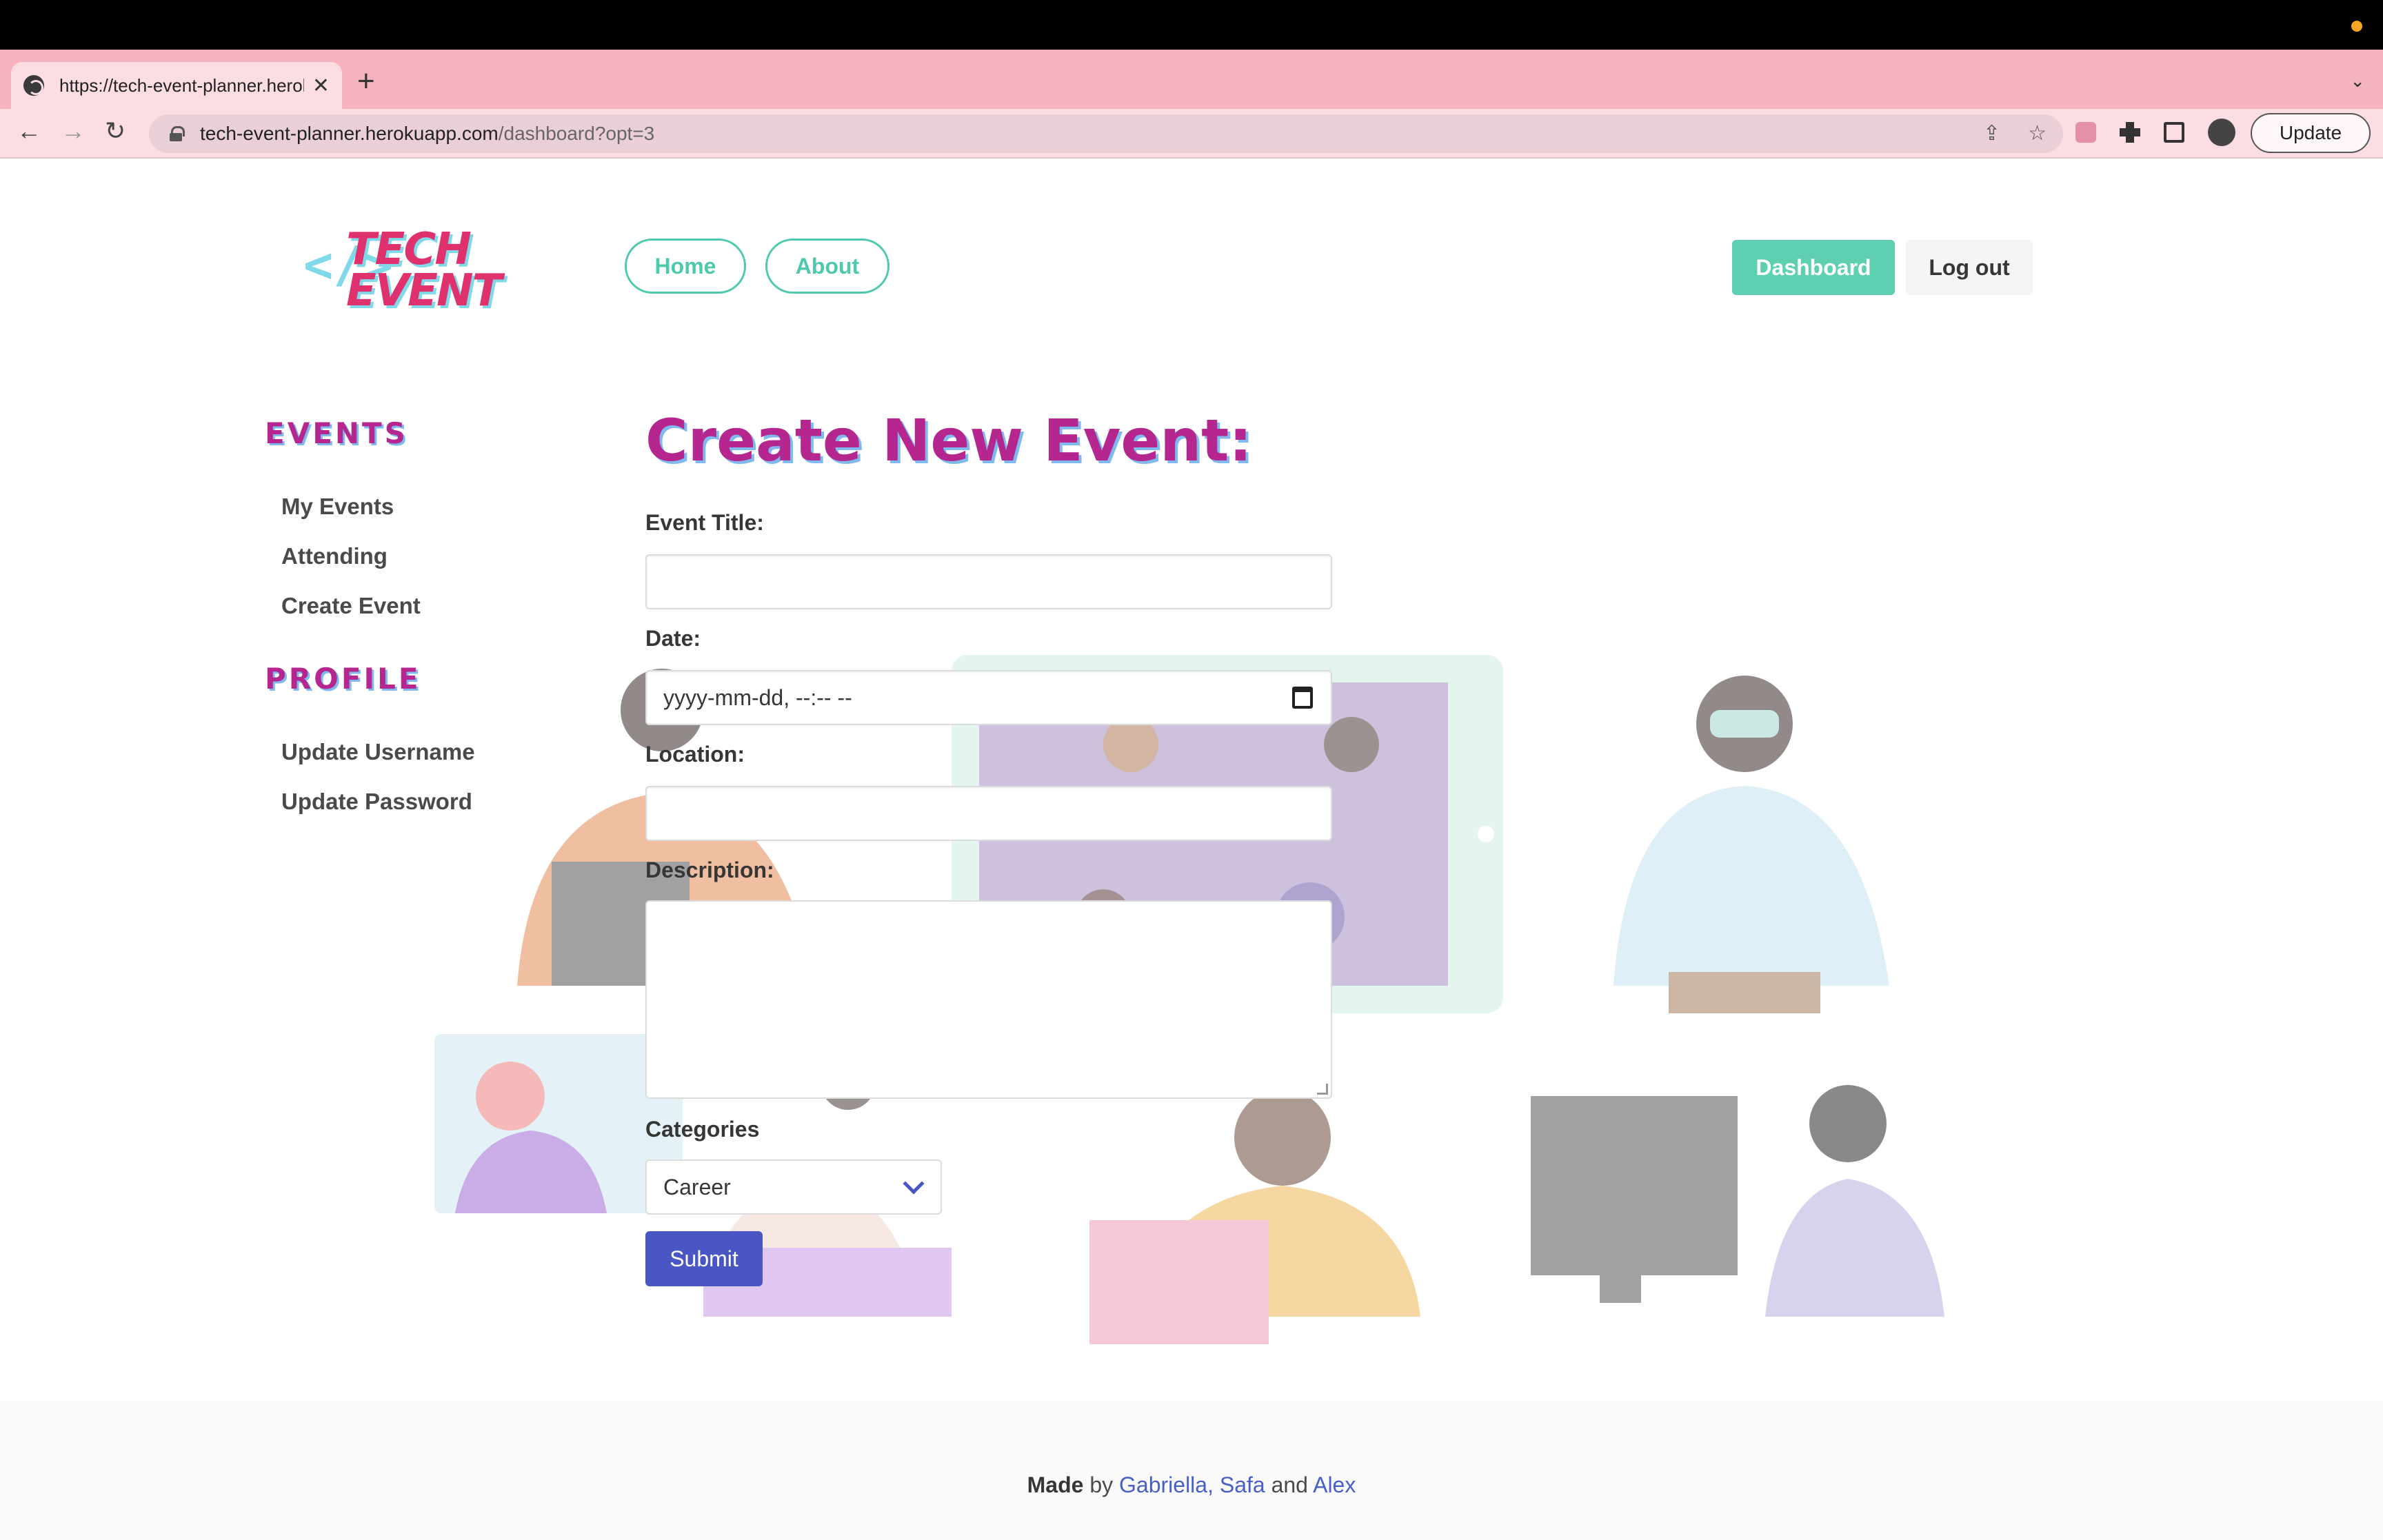 The image size is (2383, 1540). I want to click on submit-button: Submit, so click(704, 1259).